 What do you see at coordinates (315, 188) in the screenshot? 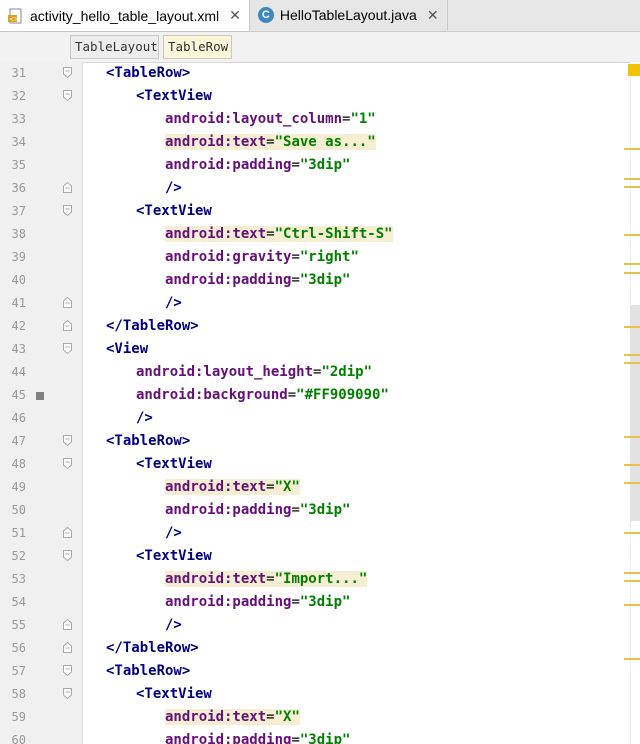
I see `code-line: 36 />` at bounding box center [315, 188].